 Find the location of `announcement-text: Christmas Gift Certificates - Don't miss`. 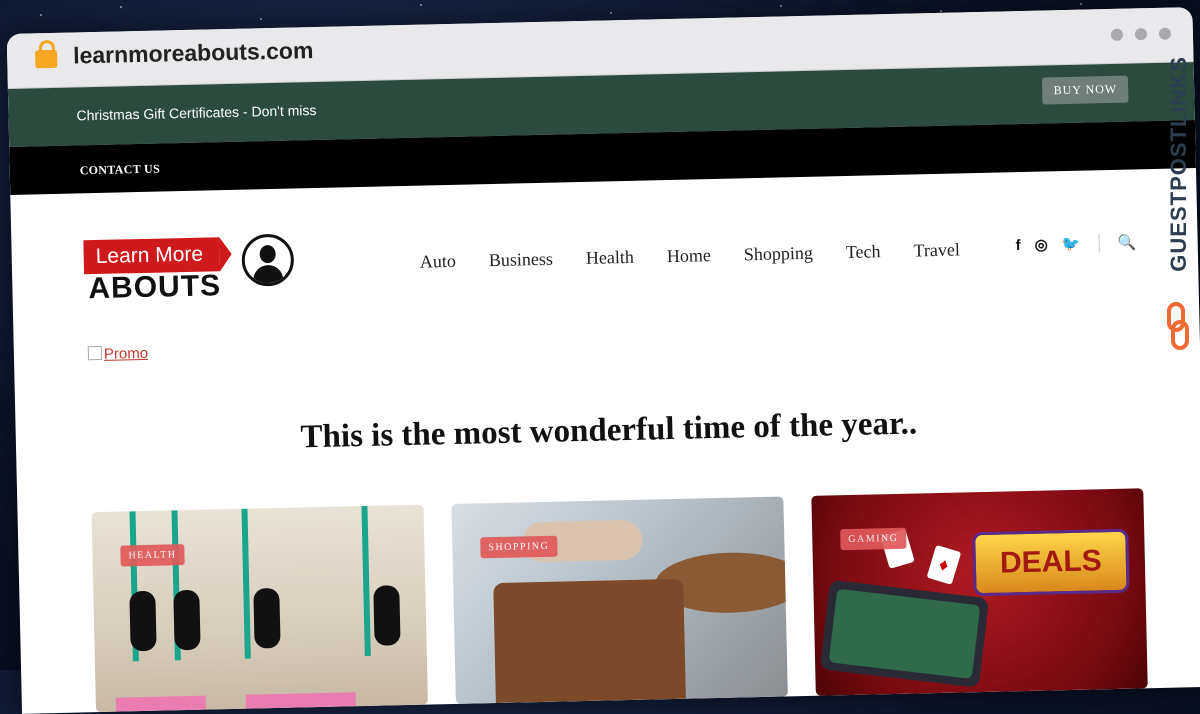

announcement-text: Christmas Gift Certificates - Don't miss is located at coordinates (196, 112).